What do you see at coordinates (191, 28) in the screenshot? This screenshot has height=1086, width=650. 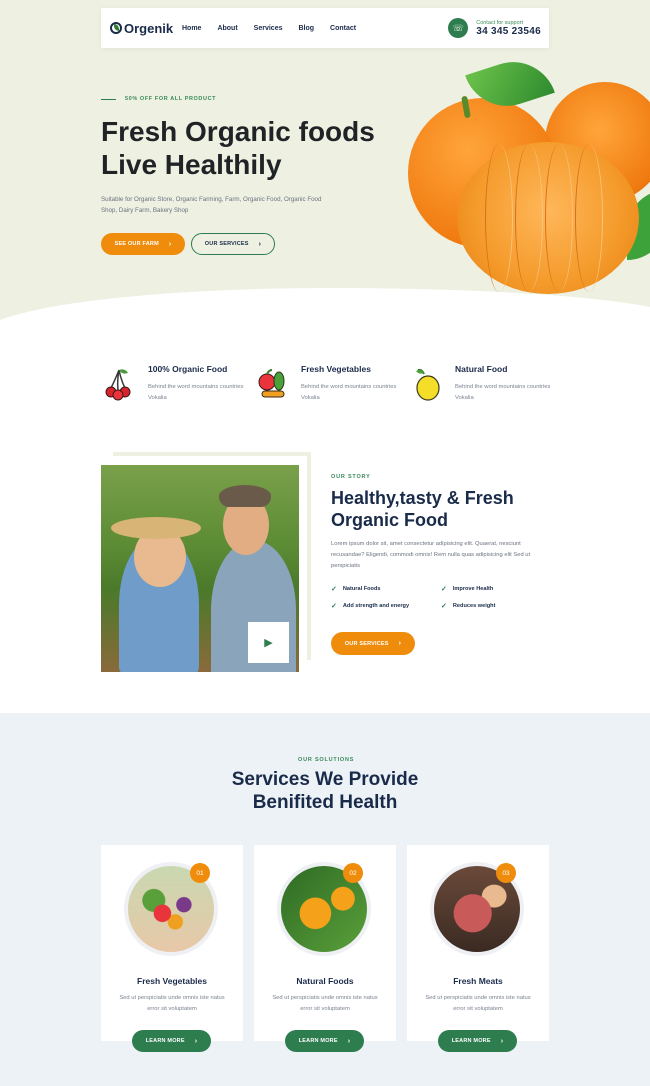 I see `nav-home: Home` at bounding box center [191, 28].